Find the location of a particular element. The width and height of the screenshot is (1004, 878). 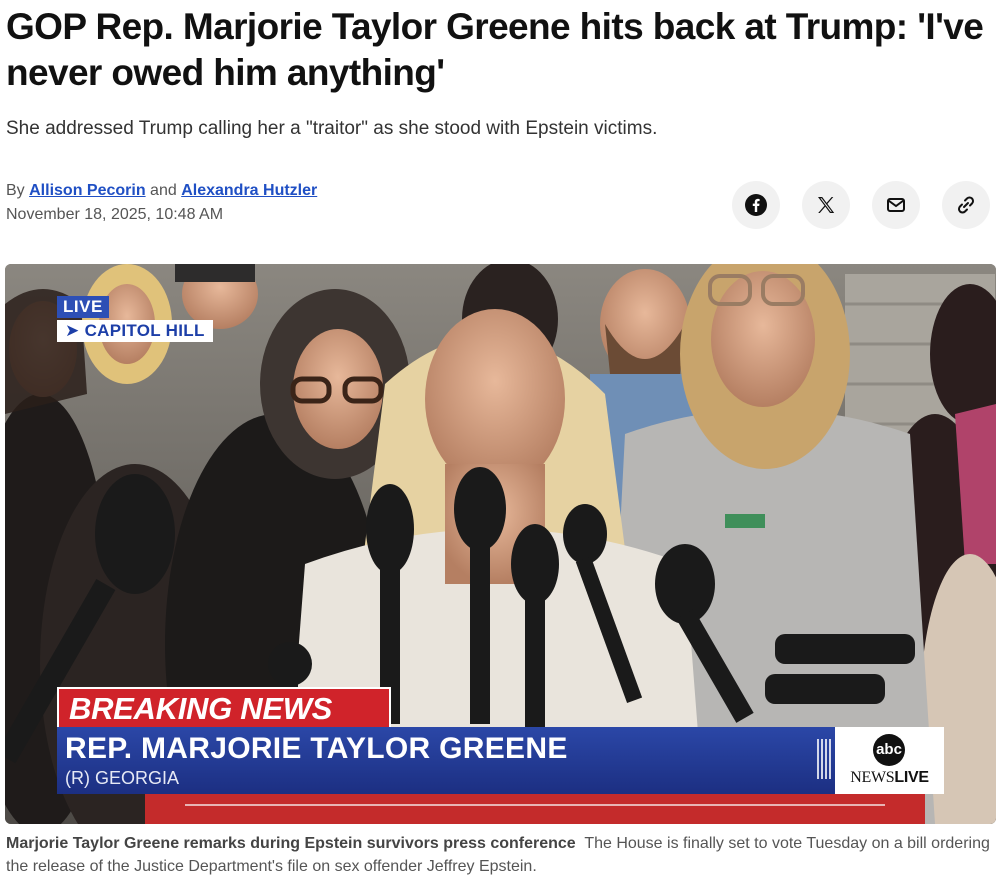

x-icon is located at coordinates (826, 205).